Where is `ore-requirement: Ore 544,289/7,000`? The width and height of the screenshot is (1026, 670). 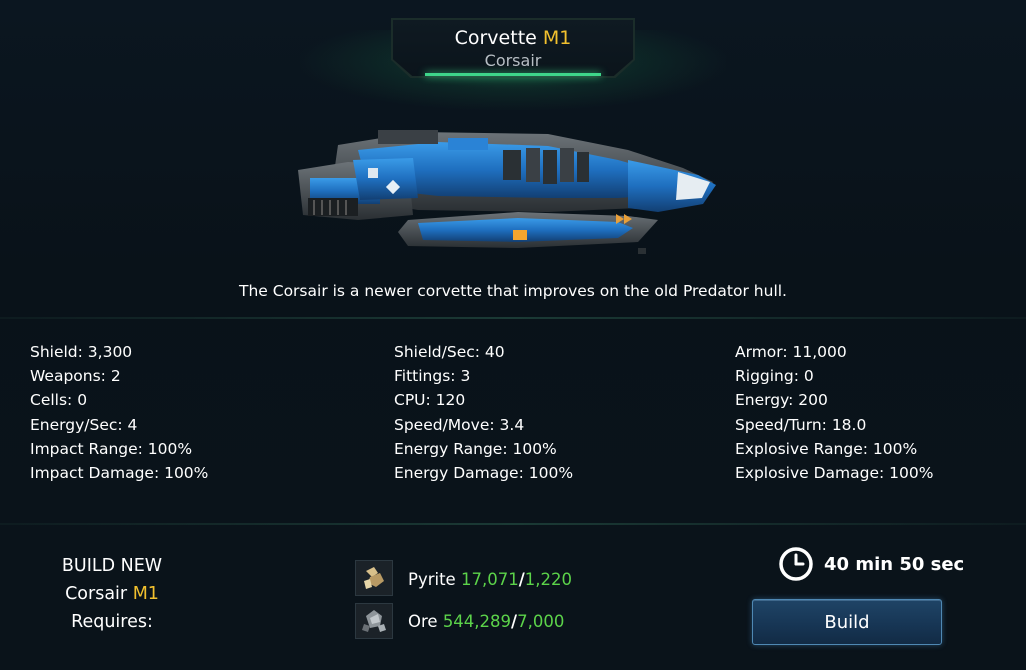
ore-requirement: Ore 544,289/7,000 is located at coordinates (486, 621).